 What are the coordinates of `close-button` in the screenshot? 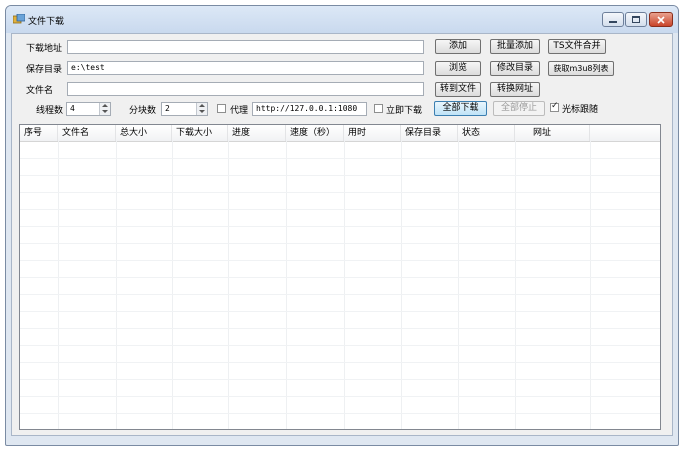 It's located at (661, 19).